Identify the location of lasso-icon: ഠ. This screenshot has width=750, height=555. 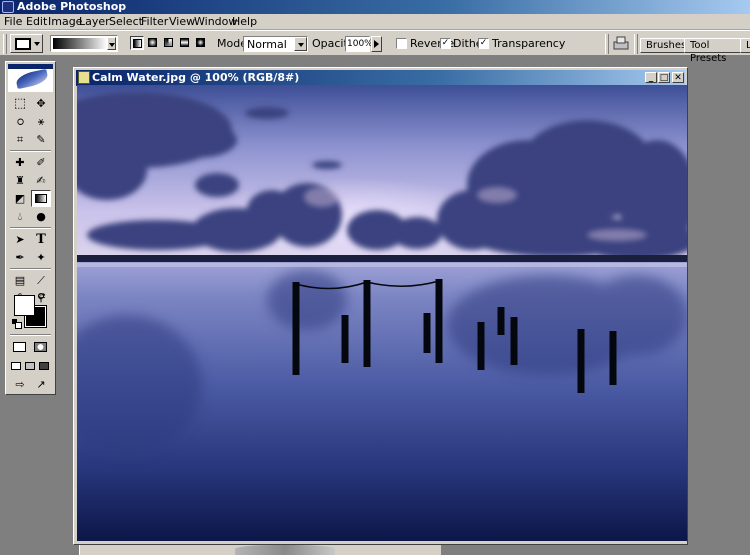
(20, 121).